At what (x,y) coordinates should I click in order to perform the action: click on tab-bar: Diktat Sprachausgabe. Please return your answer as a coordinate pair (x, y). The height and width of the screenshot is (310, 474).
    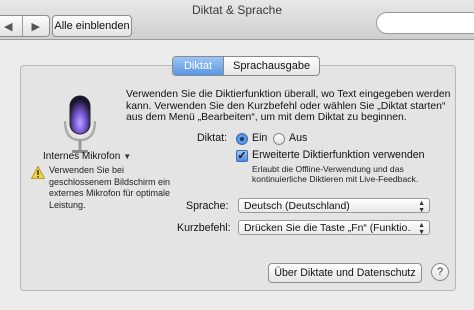
    Looking at the image, I should click on (246, 66).